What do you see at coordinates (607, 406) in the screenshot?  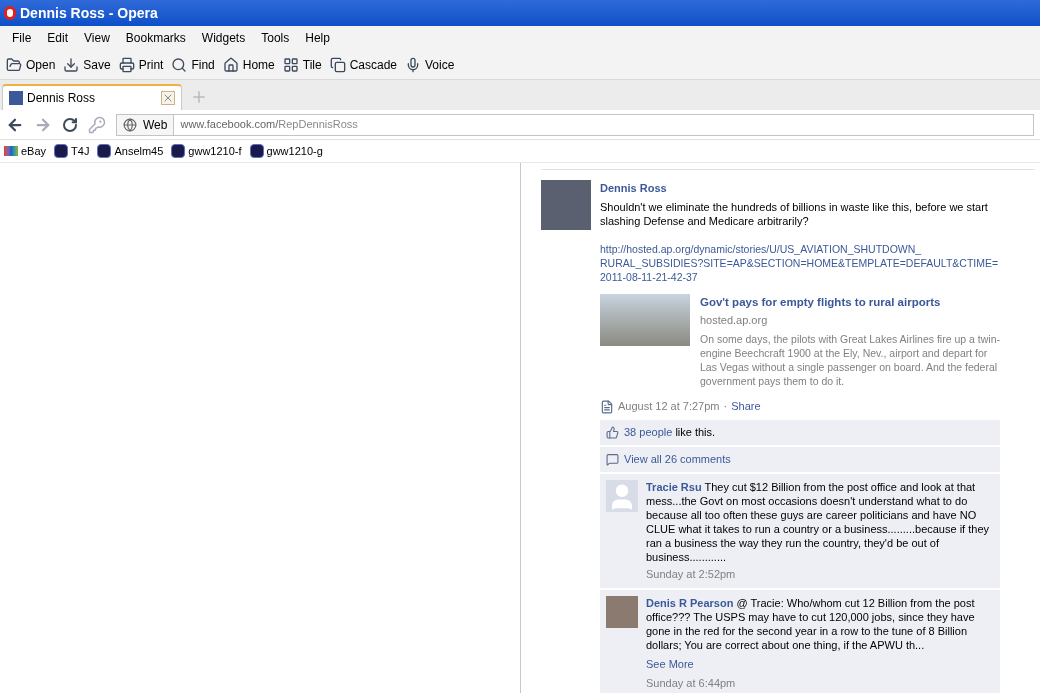 I see `note-icon` at bounding box center [607, 406].